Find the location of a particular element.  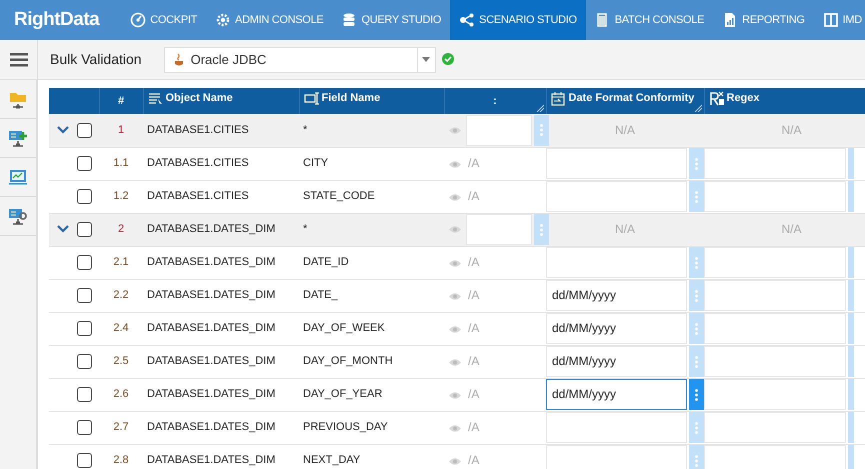

logo: RightData is located at coordinates (57, 20).